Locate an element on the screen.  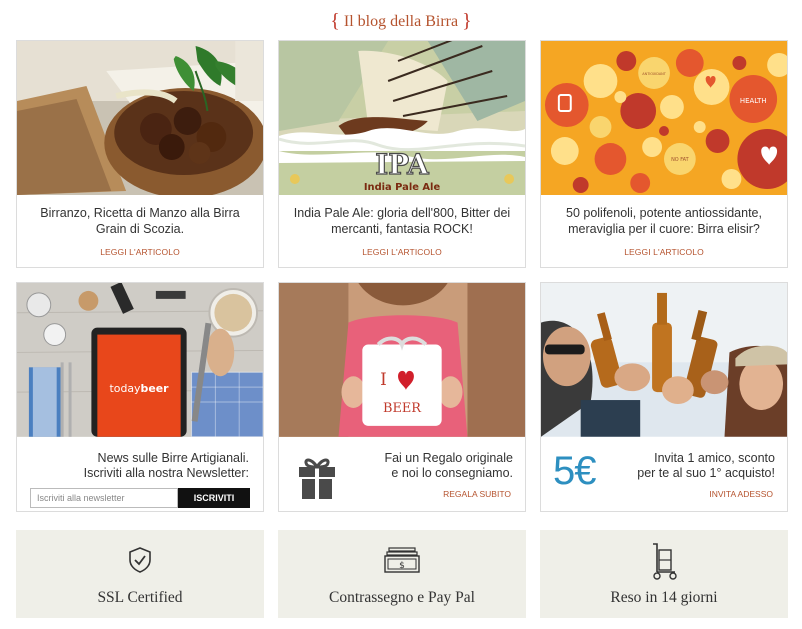
invite-text-line1: Invita 1 amico, sconto is located at coordinates (714, 458).